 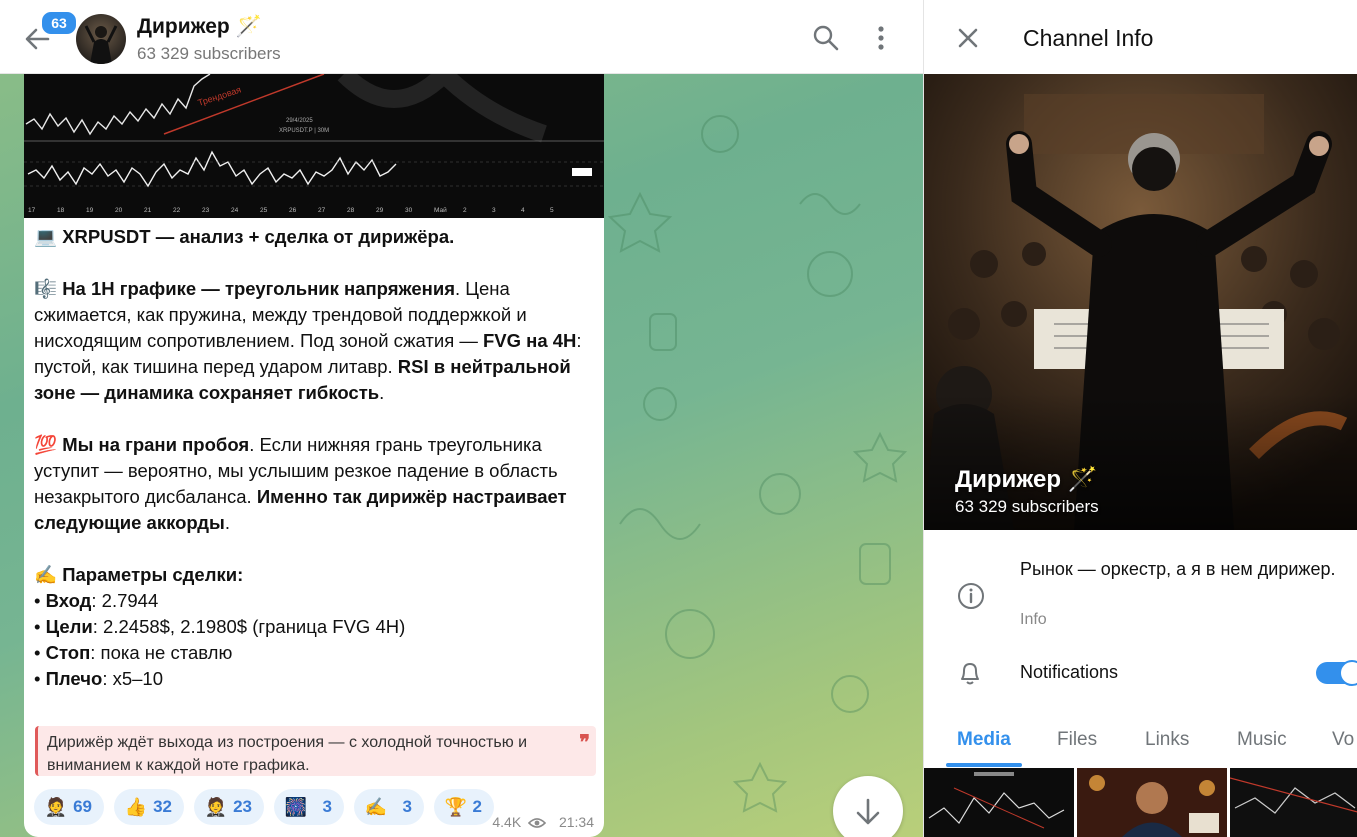 I want to click on notifications-toggle, so click(x=1336, y=673).